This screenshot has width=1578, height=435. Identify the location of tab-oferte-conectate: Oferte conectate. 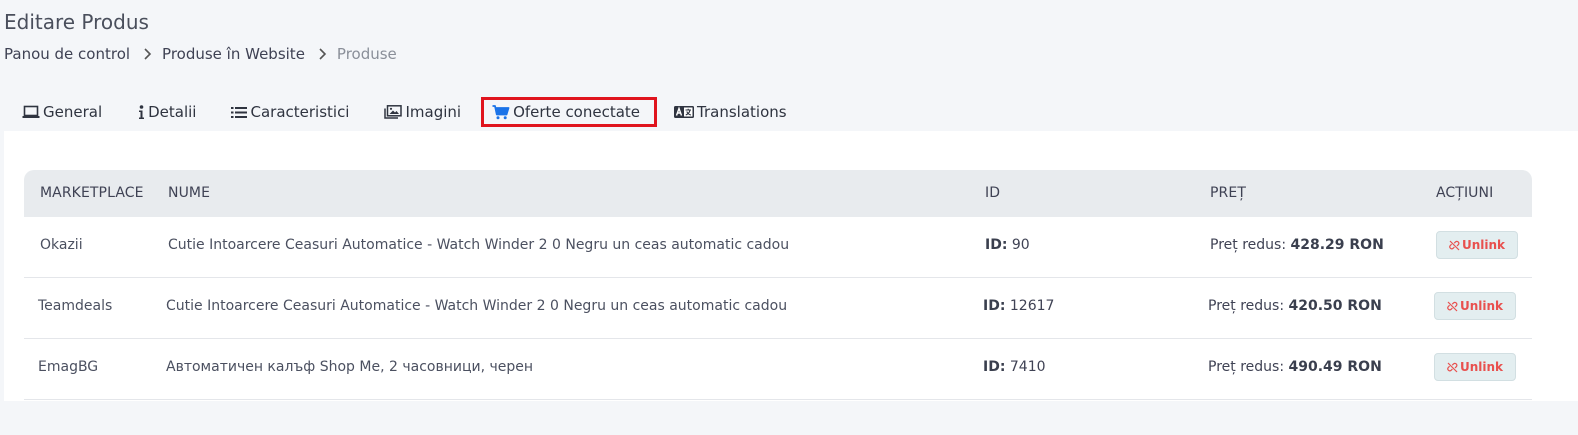
(569, 112).